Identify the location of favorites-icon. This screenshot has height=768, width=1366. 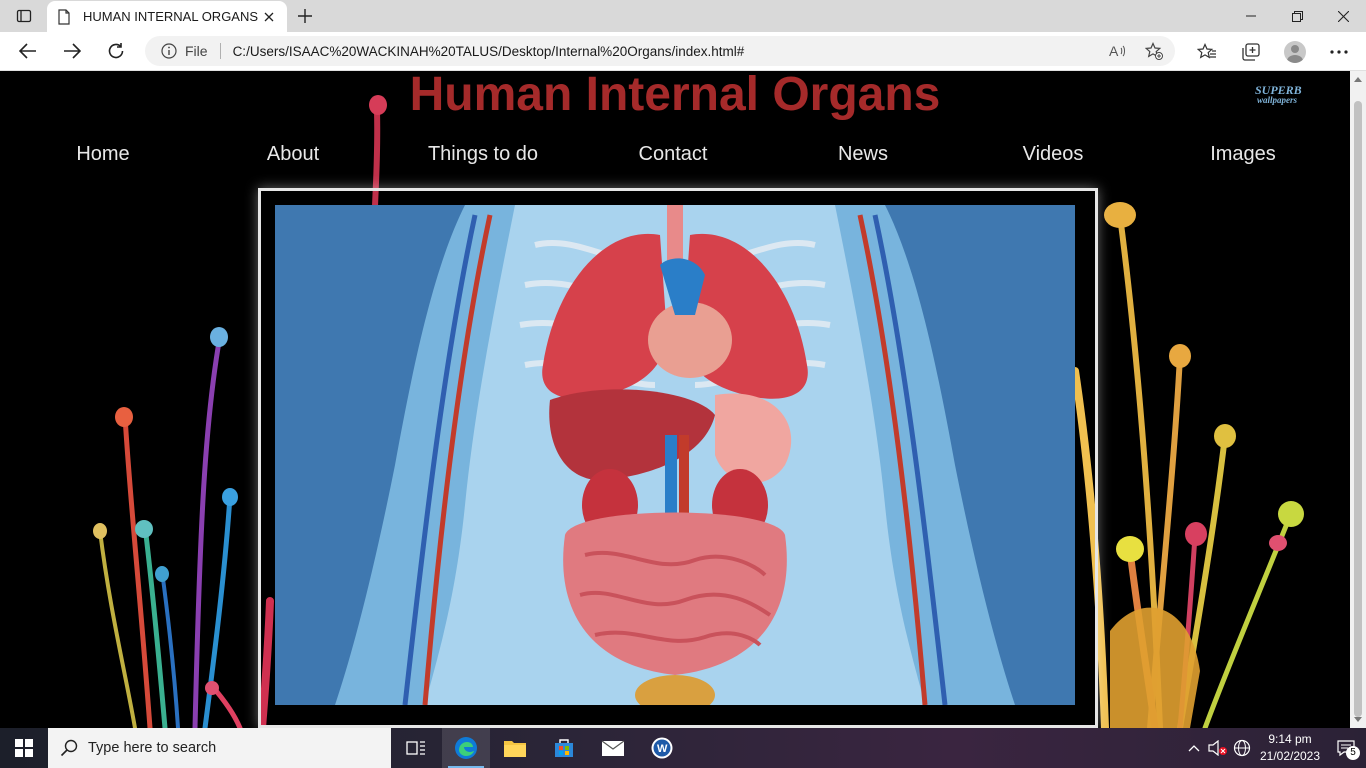
(1206, 50).